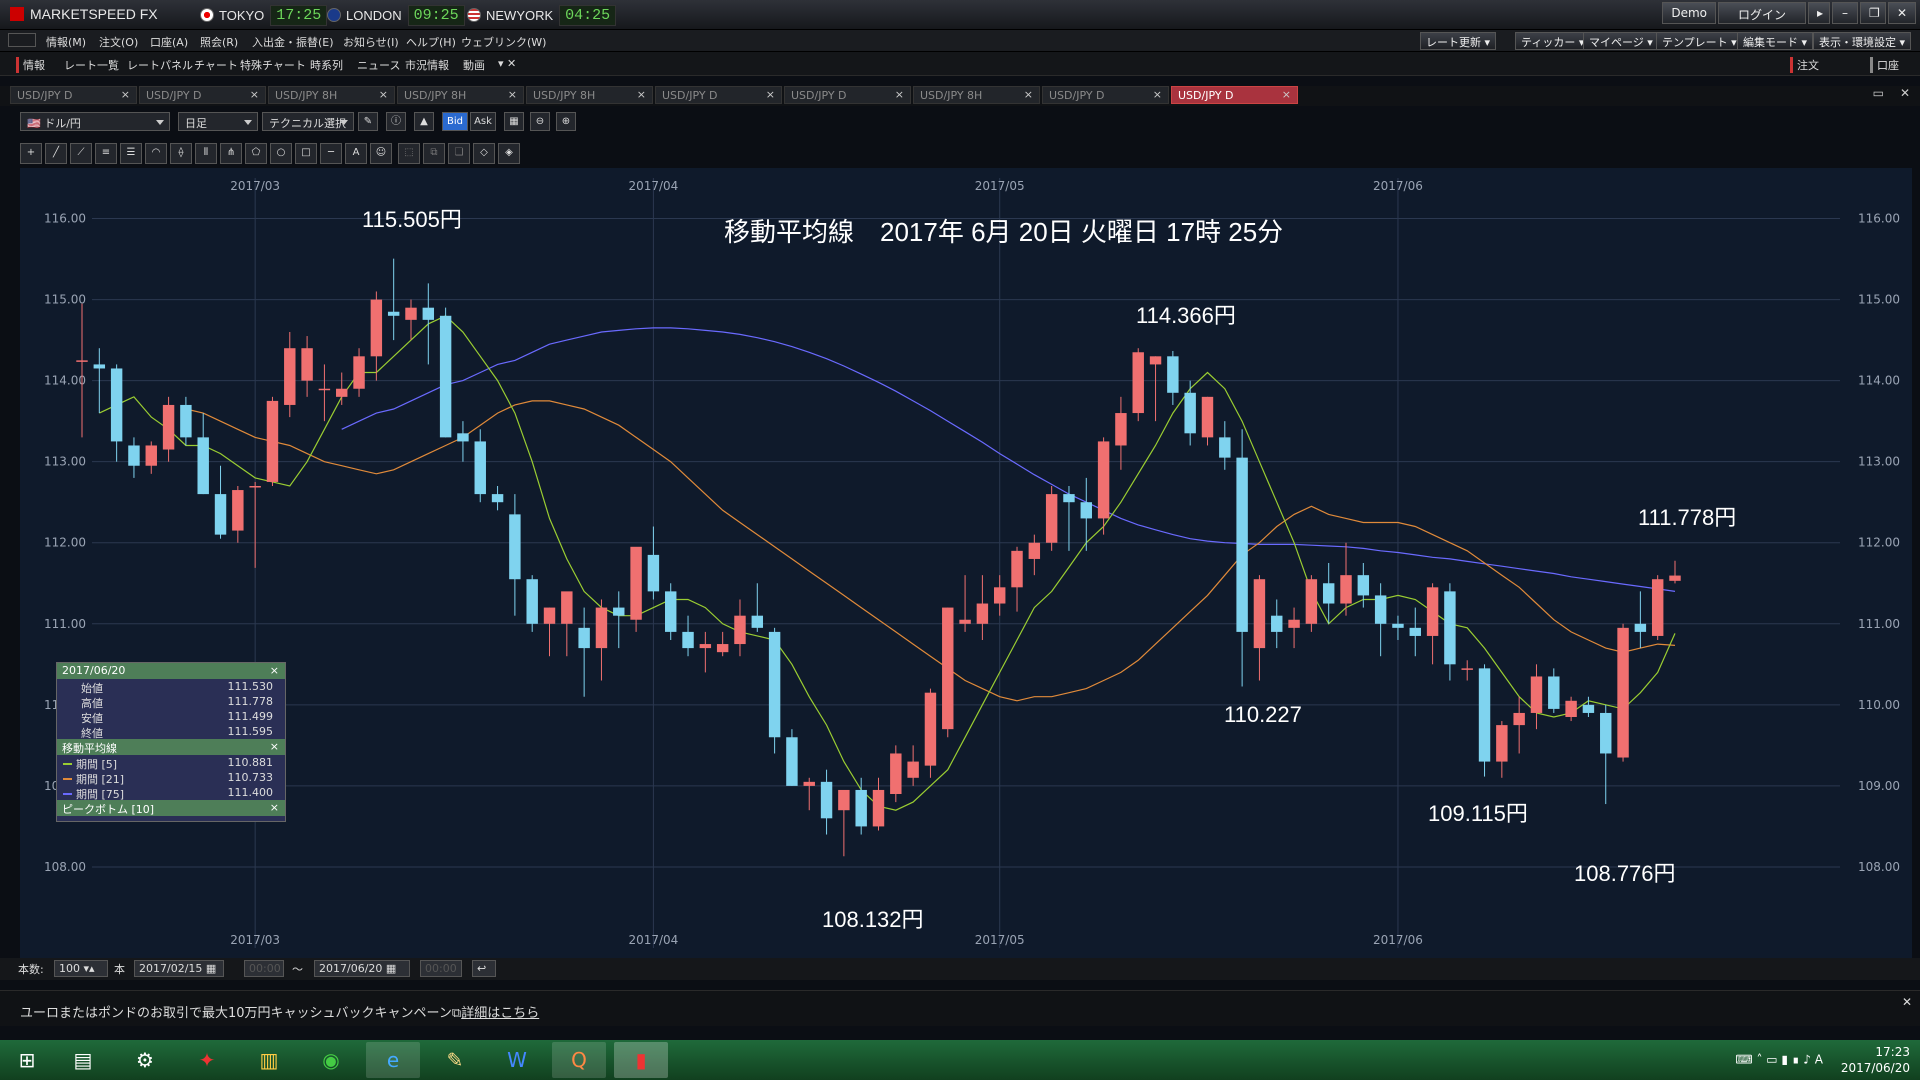 Image resolution: width=1920 pixels, height=1080 pixels. What do you see at coordinates (269, 1060) in the screenshot?
I see `explorer-icon: ▥` at bounding box center [269, 1060].